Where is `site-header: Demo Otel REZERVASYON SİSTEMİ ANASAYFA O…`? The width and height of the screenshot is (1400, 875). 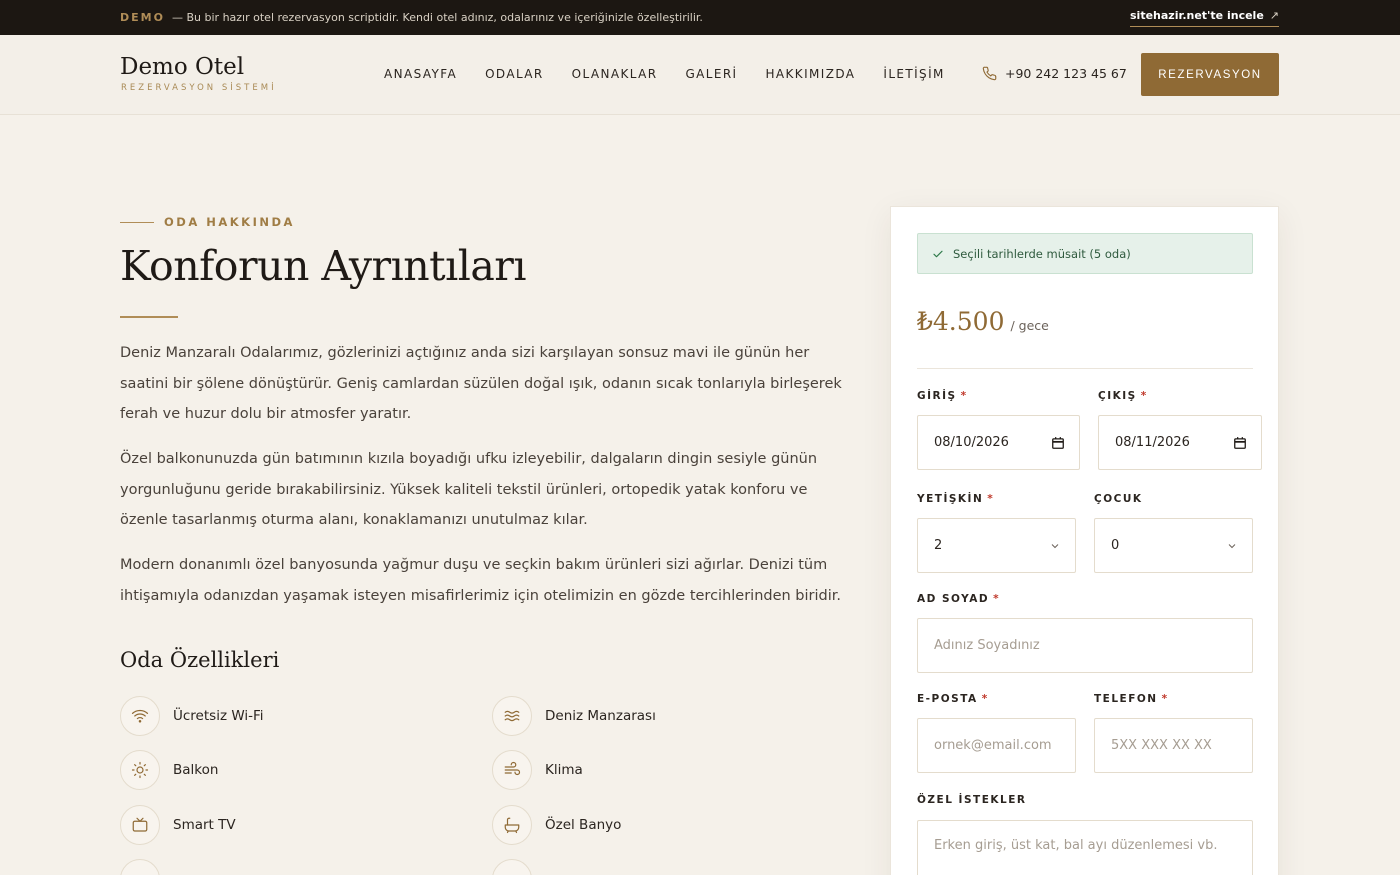 site-header: Demo Otel REZERVASYON SİSTEMİ ANASAYFA O… is located at coordinates (700, 75).